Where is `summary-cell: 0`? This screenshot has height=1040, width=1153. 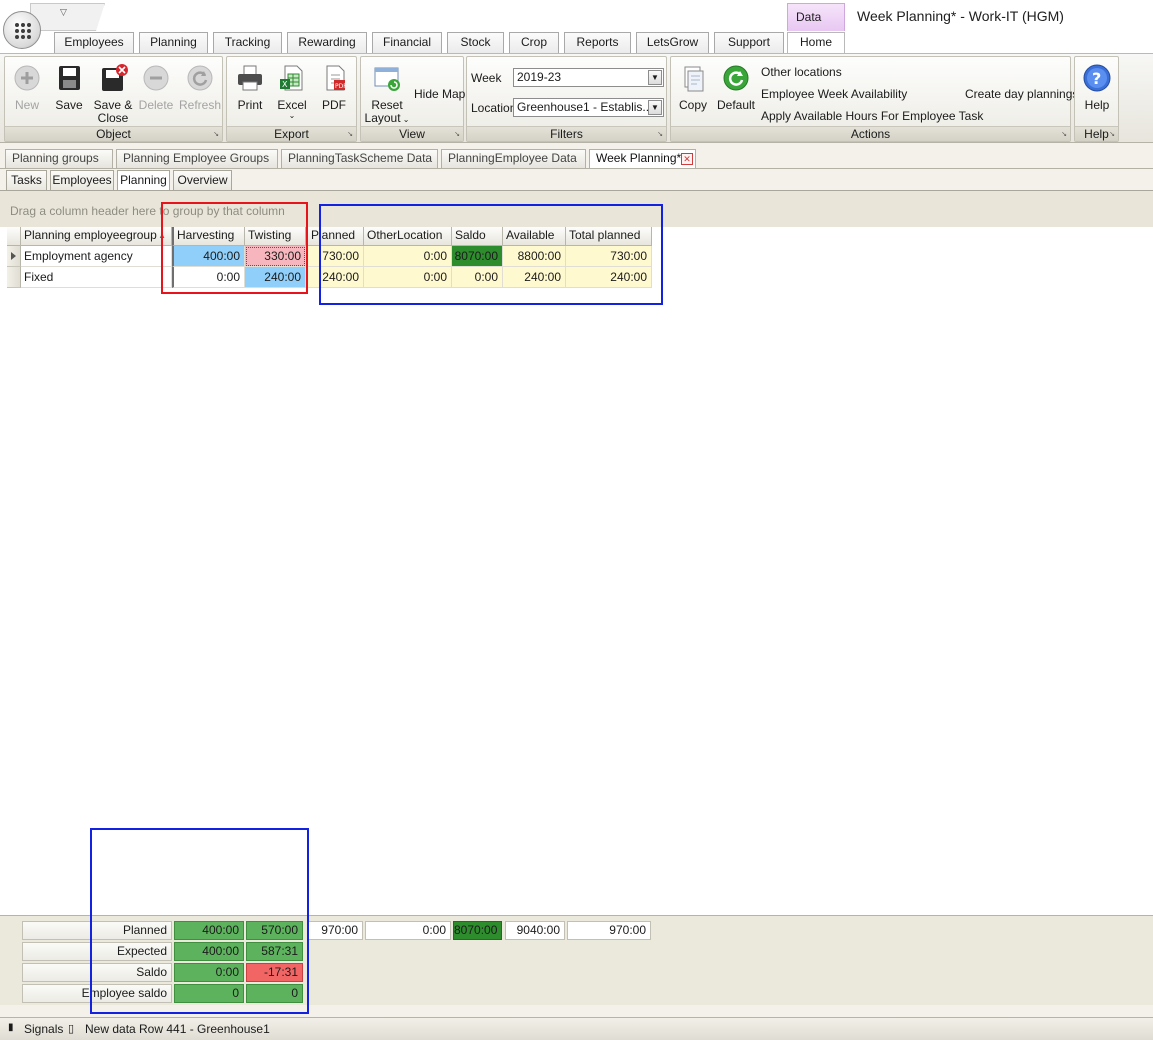
summary-cell: 0 is located at coordinates (209, 993).